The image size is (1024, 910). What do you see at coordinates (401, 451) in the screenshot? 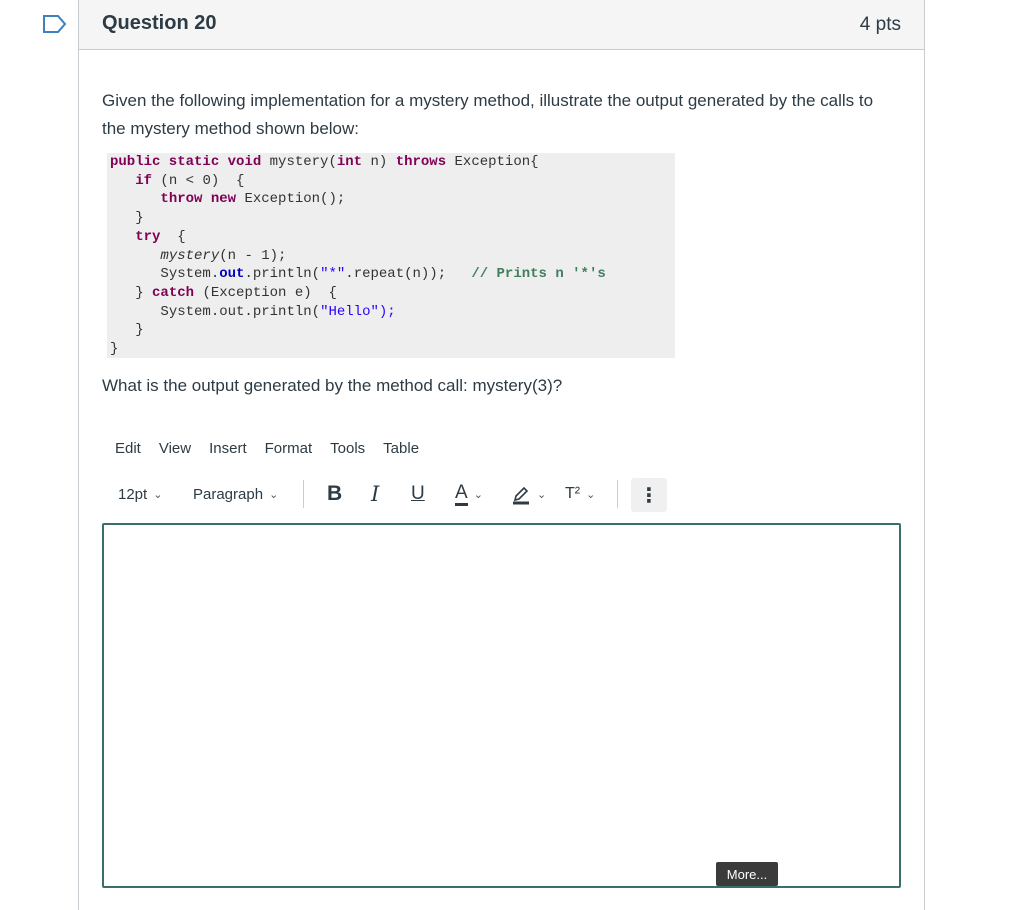
I see `menu-table: Table` at bounding box center [401, 451].